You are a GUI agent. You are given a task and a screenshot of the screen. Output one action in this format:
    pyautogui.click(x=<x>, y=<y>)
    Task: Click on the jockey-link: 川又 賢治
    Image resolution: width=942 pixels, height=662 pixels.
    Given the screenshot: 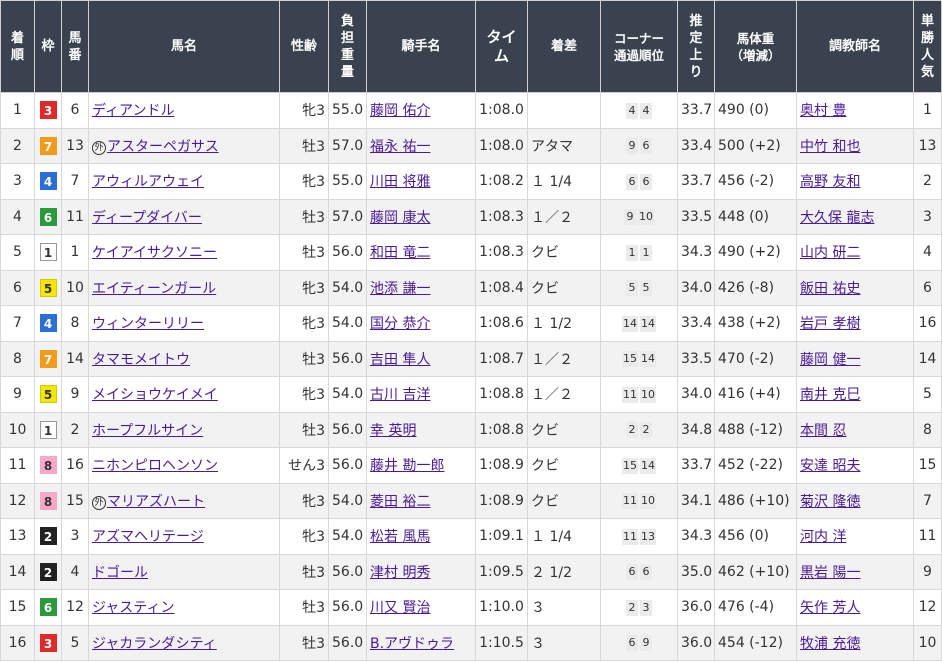 What is the action you would take?
    pyautogui.click(x=400, y=608)
    